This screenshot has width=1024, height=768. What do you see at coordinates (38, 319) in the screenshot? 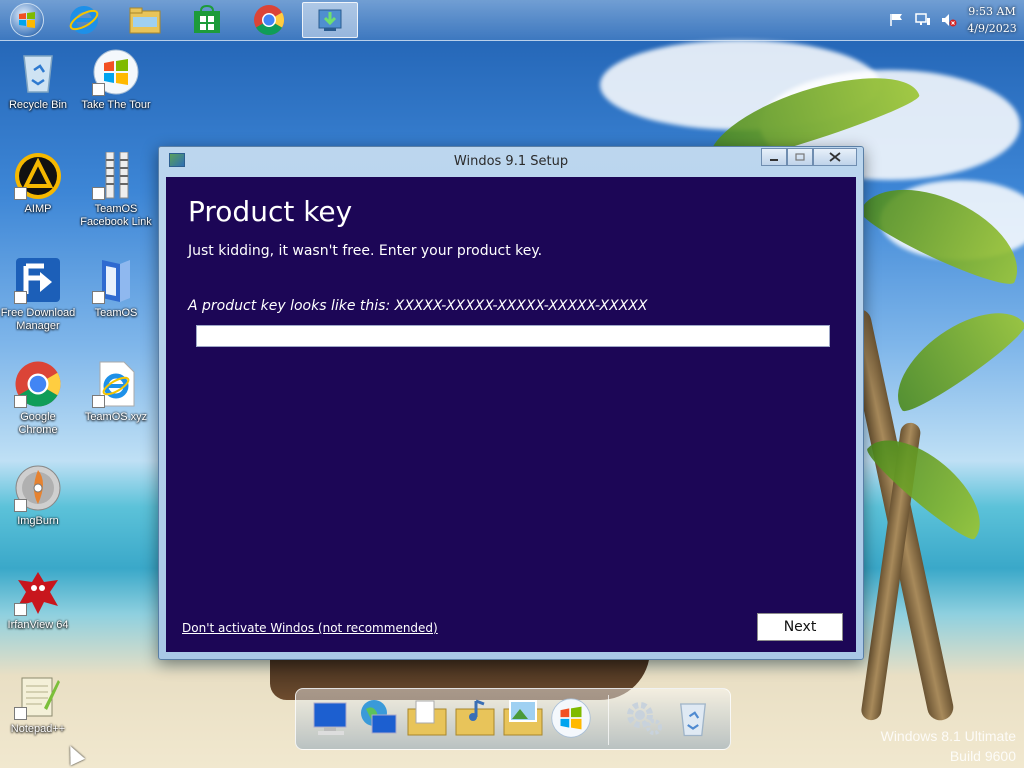
I see `desktop-icon-label: Free Download Manager` at bounding box center [38, 319].